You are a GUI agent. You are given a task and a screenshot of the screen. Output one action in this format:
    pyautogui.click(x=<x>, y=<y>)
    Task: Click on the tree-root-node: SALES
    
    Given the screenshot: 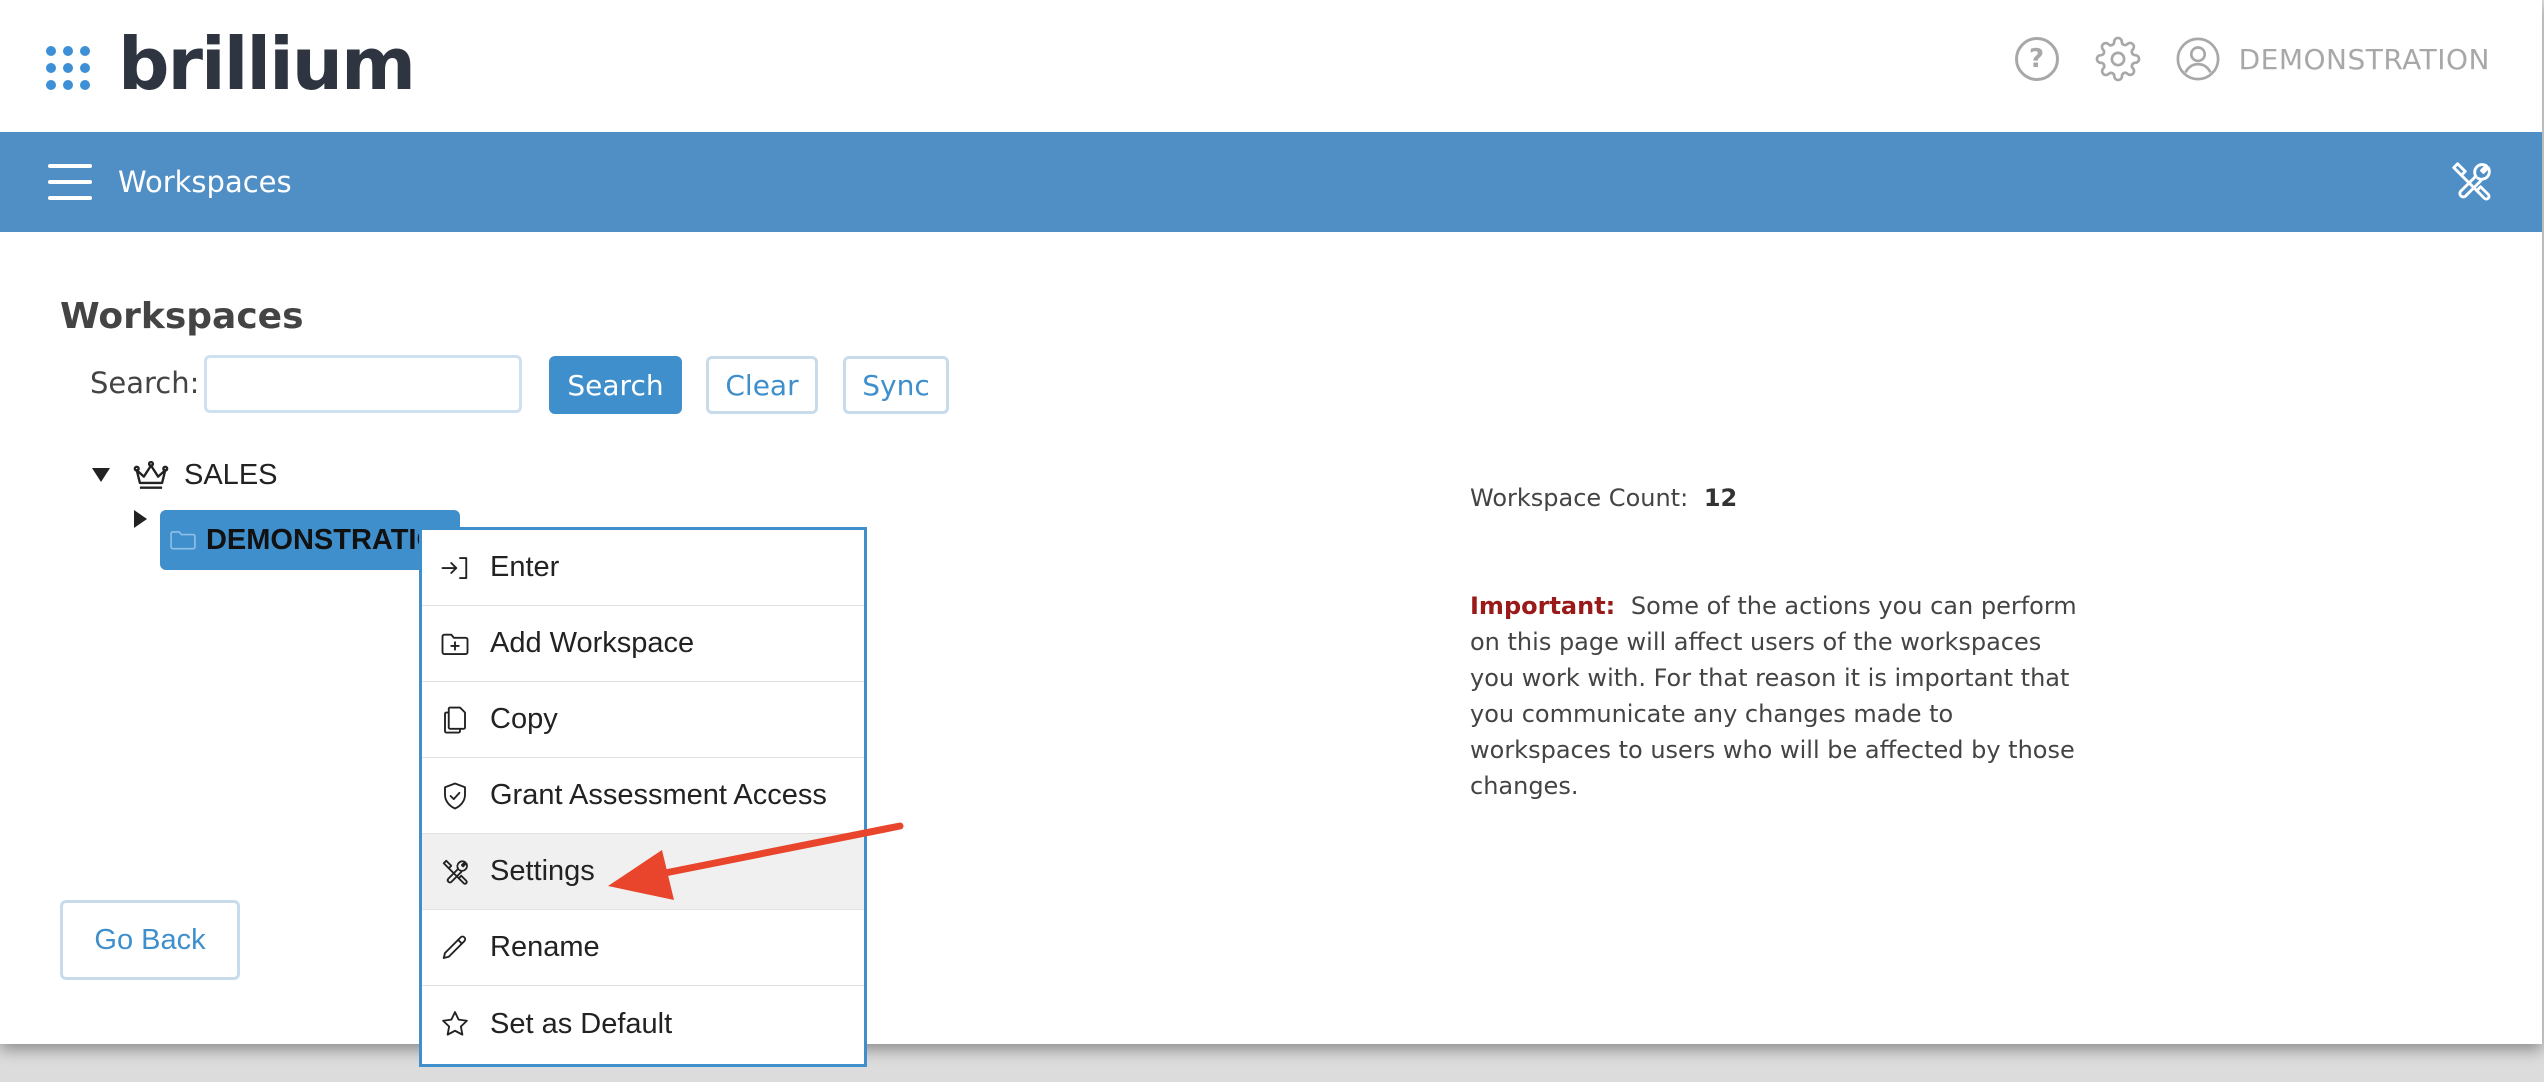 What is the action you would take?
    pyautogui.click(x=185, y=475)
    